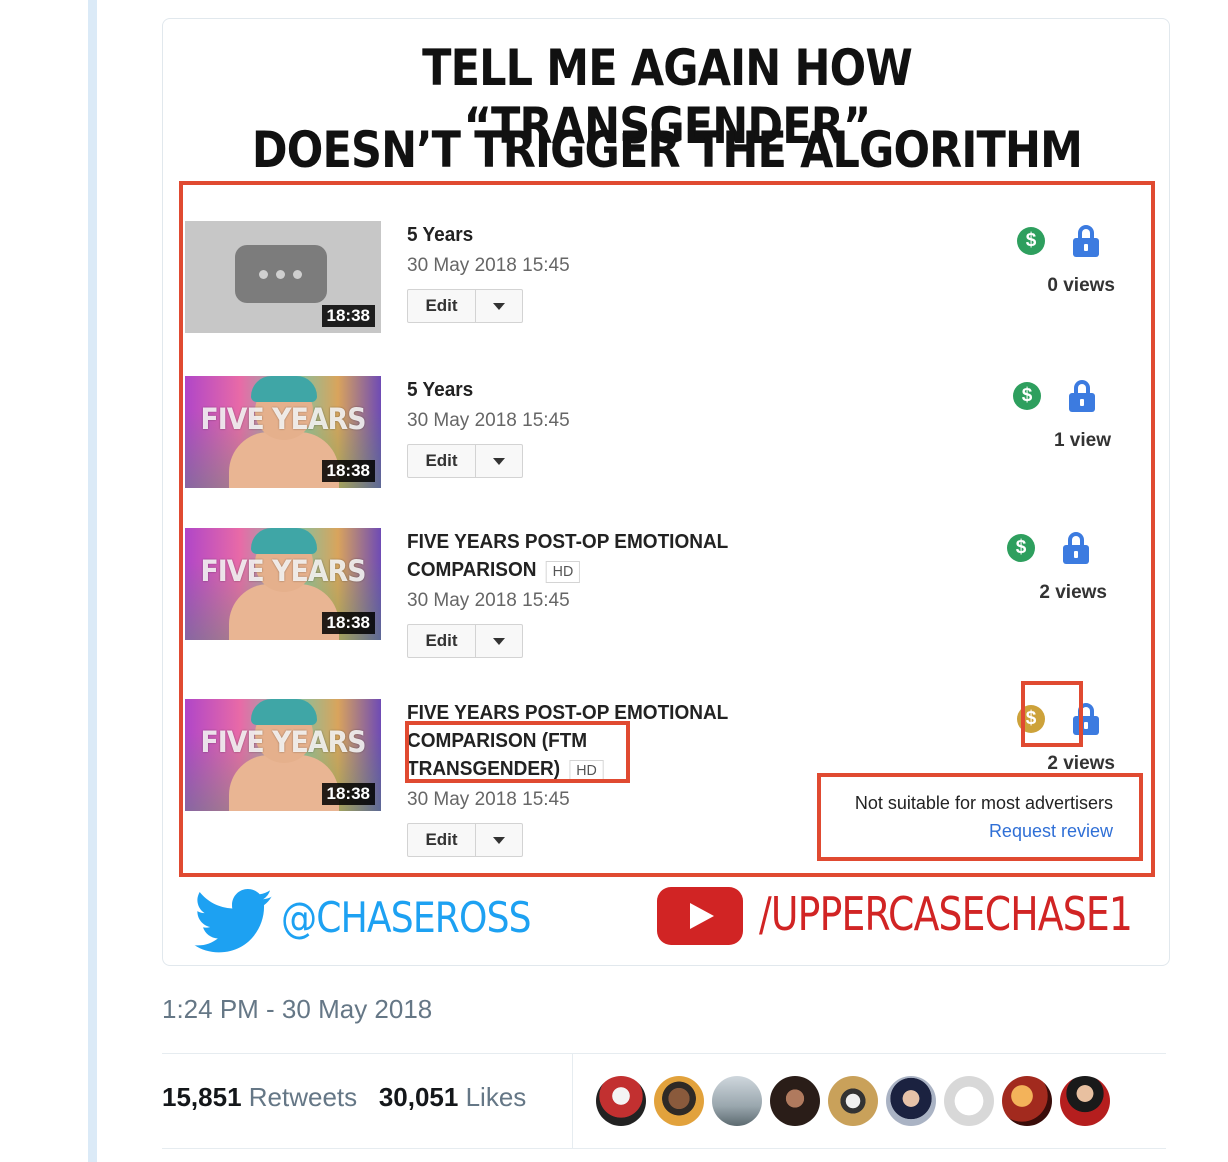 The height and width of the screenshot is (1162, 1228). Describe the element at coordinates (297, 1009) in the screenshot. I see `tweet-timestamp: 1:24 PM - 30 May 2018` at that location.